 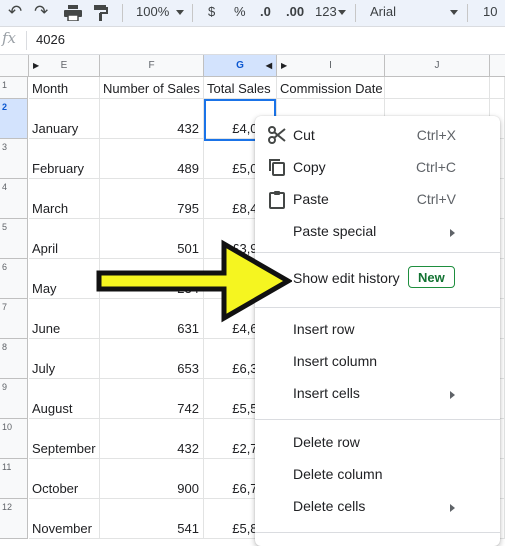 I want to click on more-formats-dropdown-icon, so click(x=342, y=12).